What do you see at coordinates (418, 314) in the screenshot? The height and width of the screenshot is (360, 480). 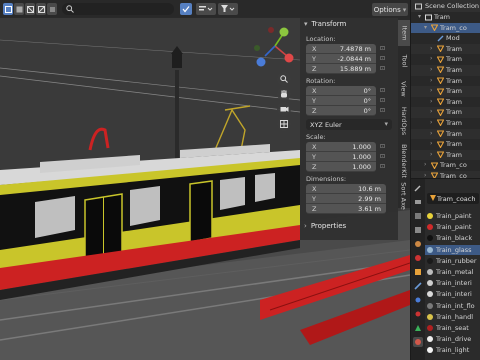 I see `physics-tab-icon` at bounding box center [418, 314].